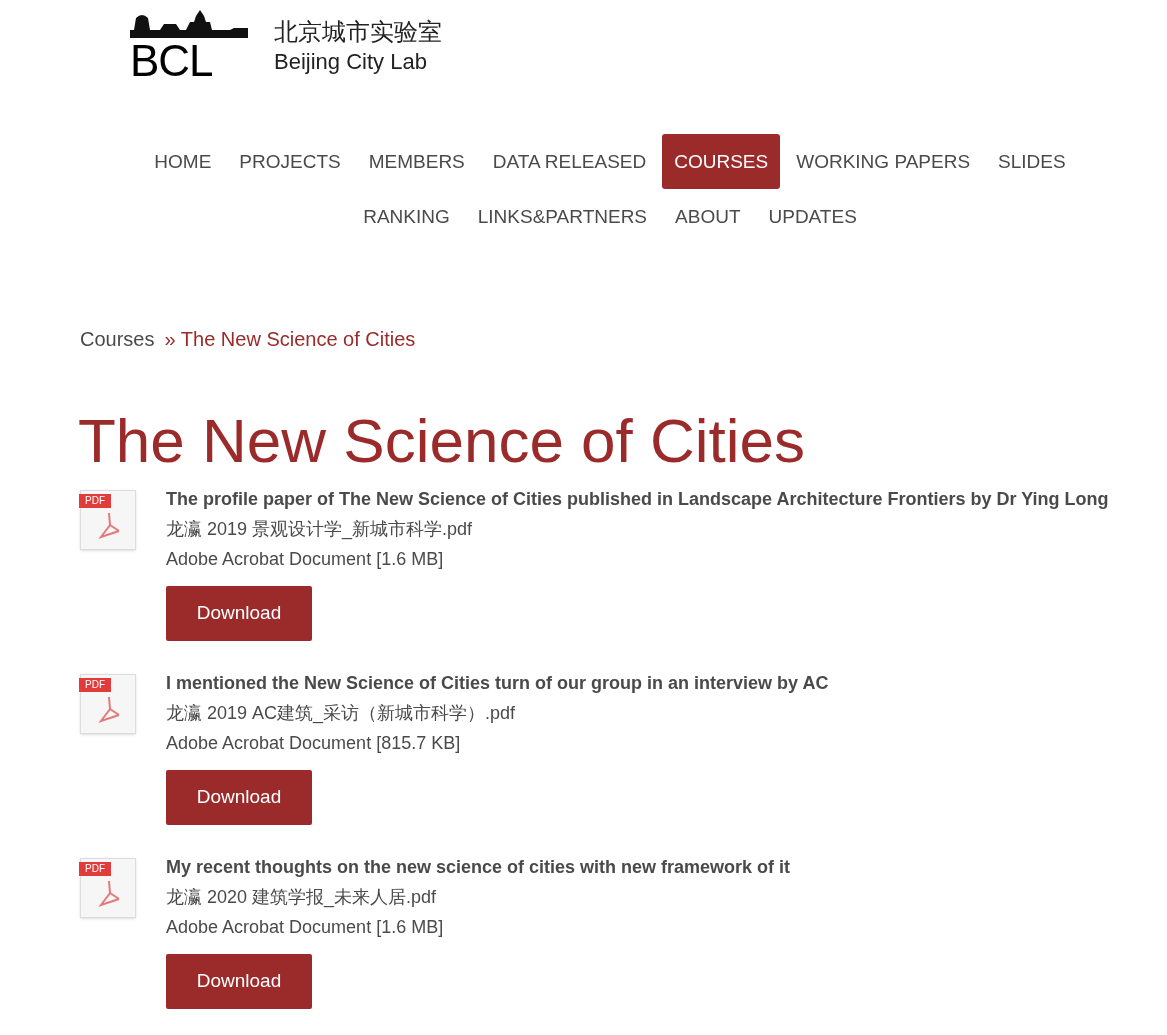 The height and width of the screenshot is (1035, 1167). I want to click on nav-link: HOME, so click(183, 161).